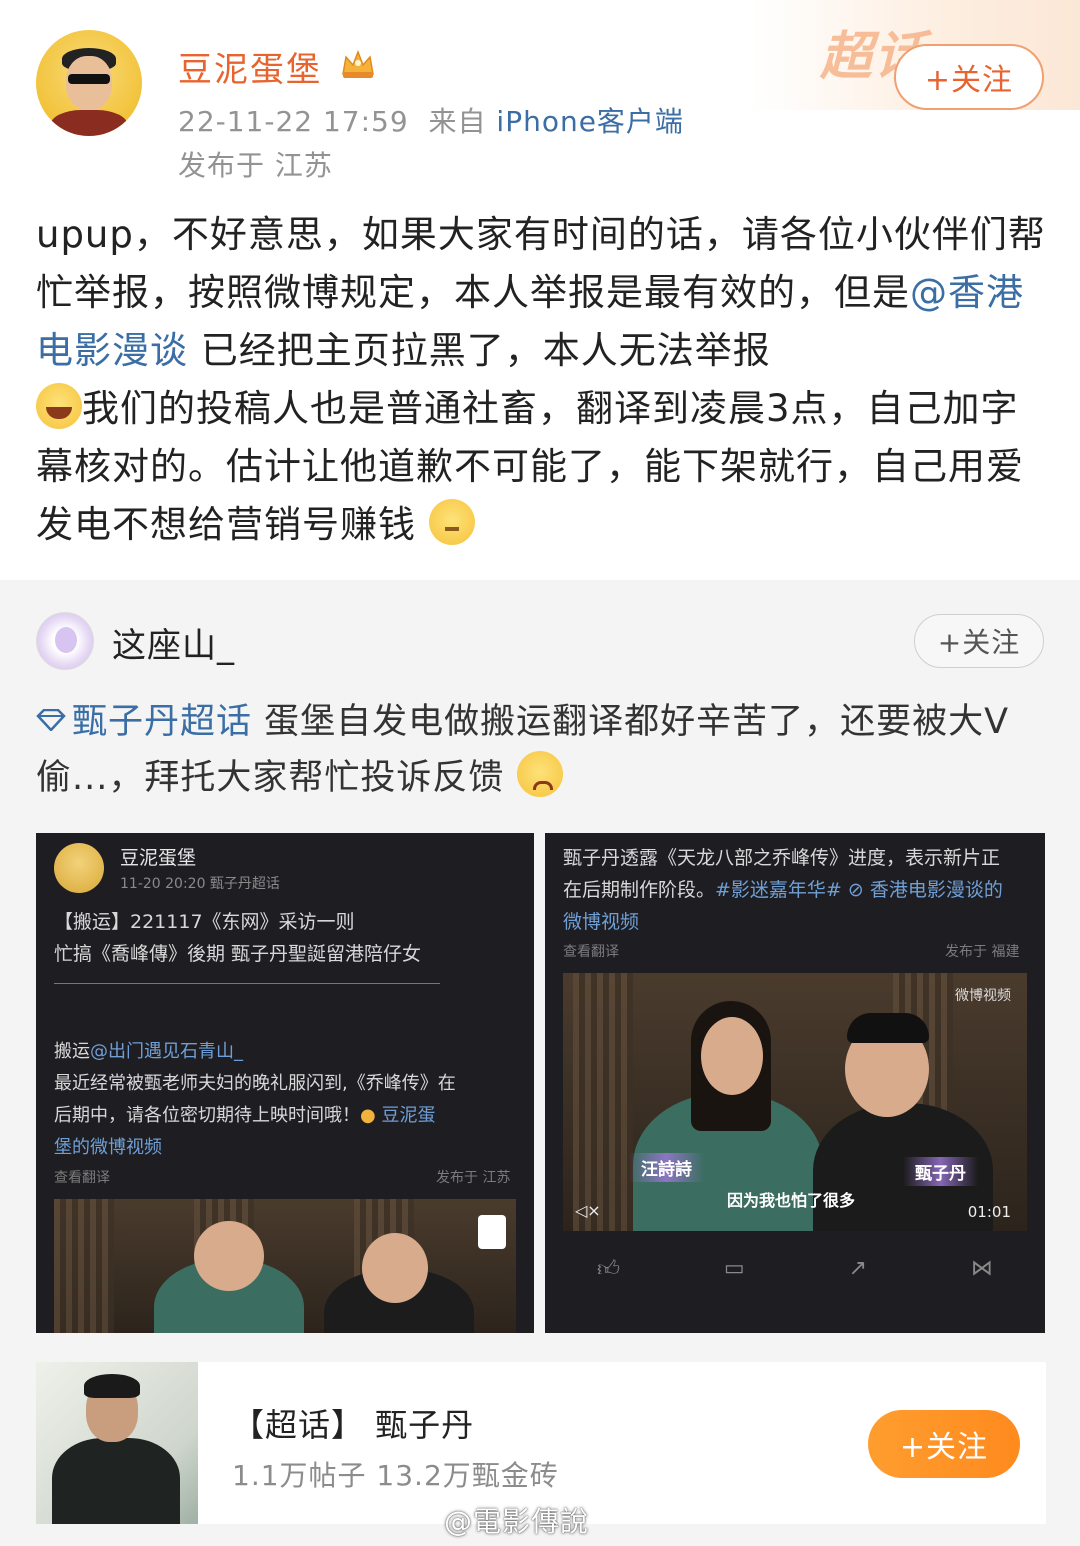  Describe the element at coordinates (795, 1268) in the screenshot. I see `video-toolbar: 👍︎ ▭ ↗ ⋈` at that location.